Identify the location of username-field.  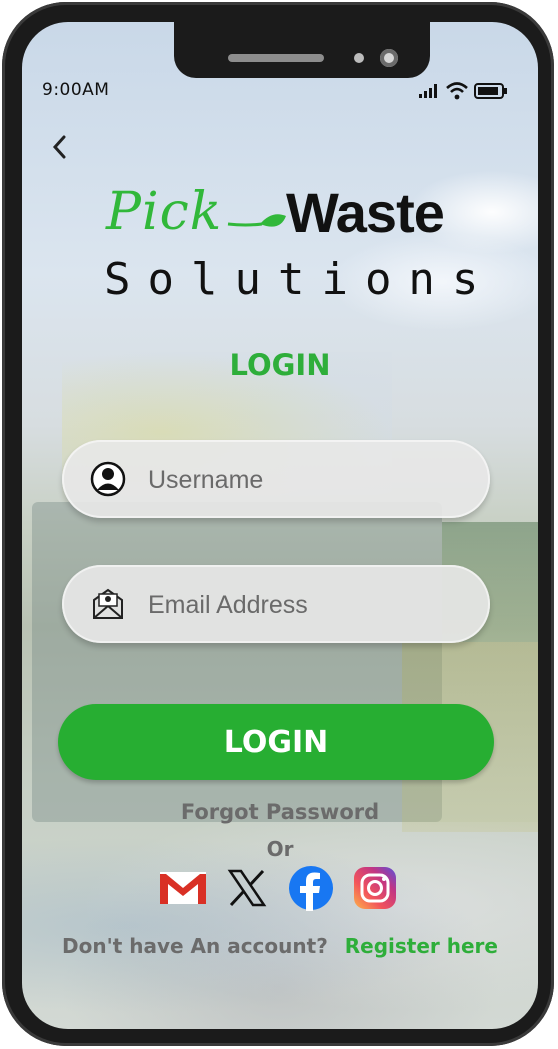
(276, 479).